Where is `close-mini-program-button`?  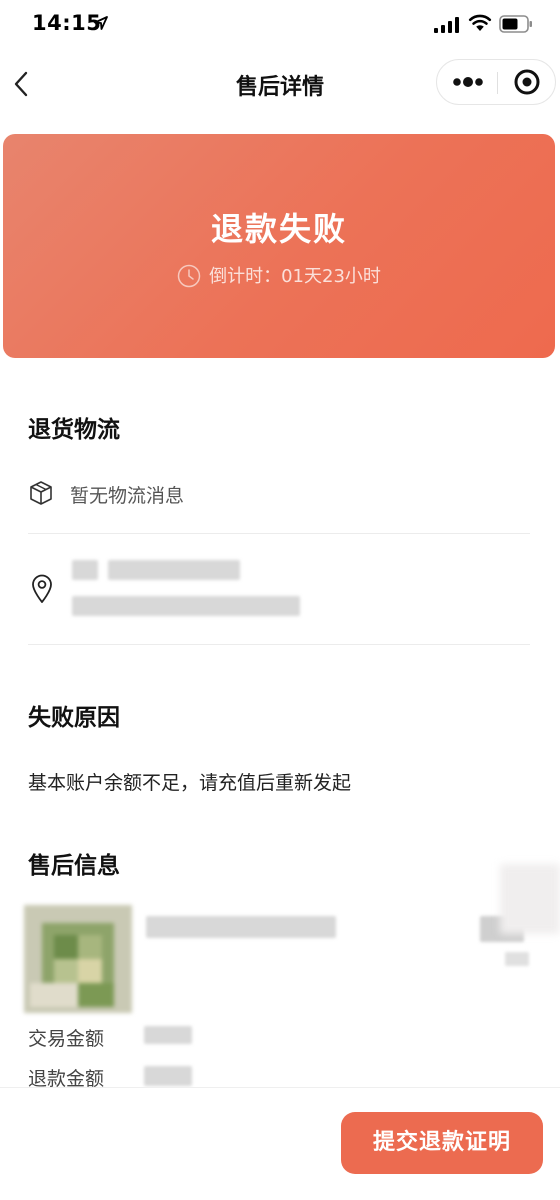 close-mini-program-button is located at coordinates (527, 82).